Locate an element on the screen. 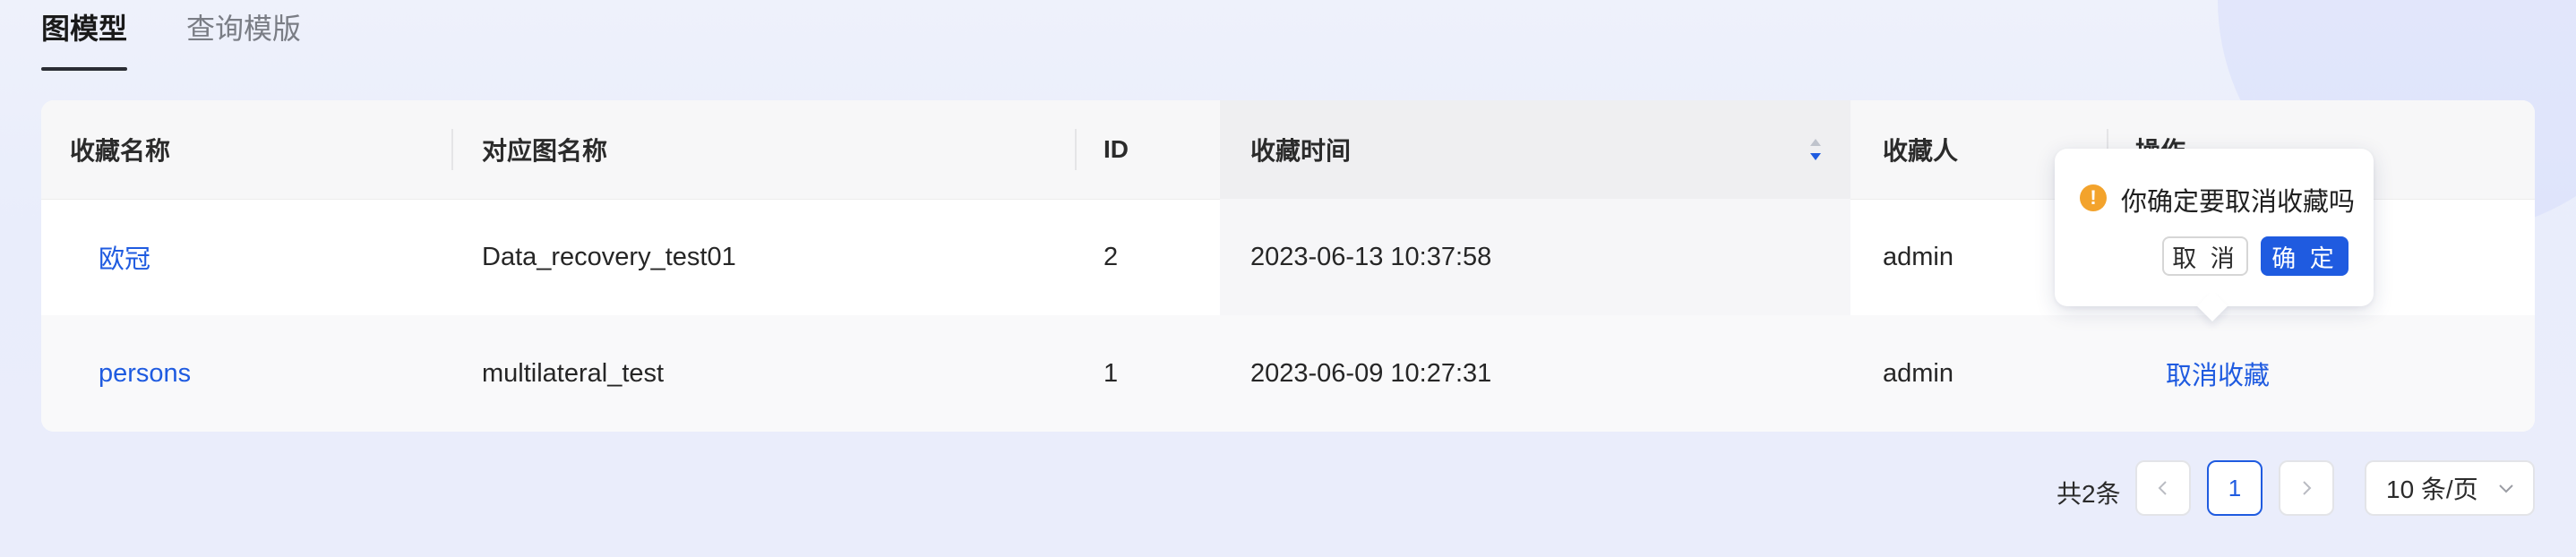 The height and width of the screenshot is (557, 2576). unfavorite-button: 取消收藏 is located at coordinates (2218, 374).